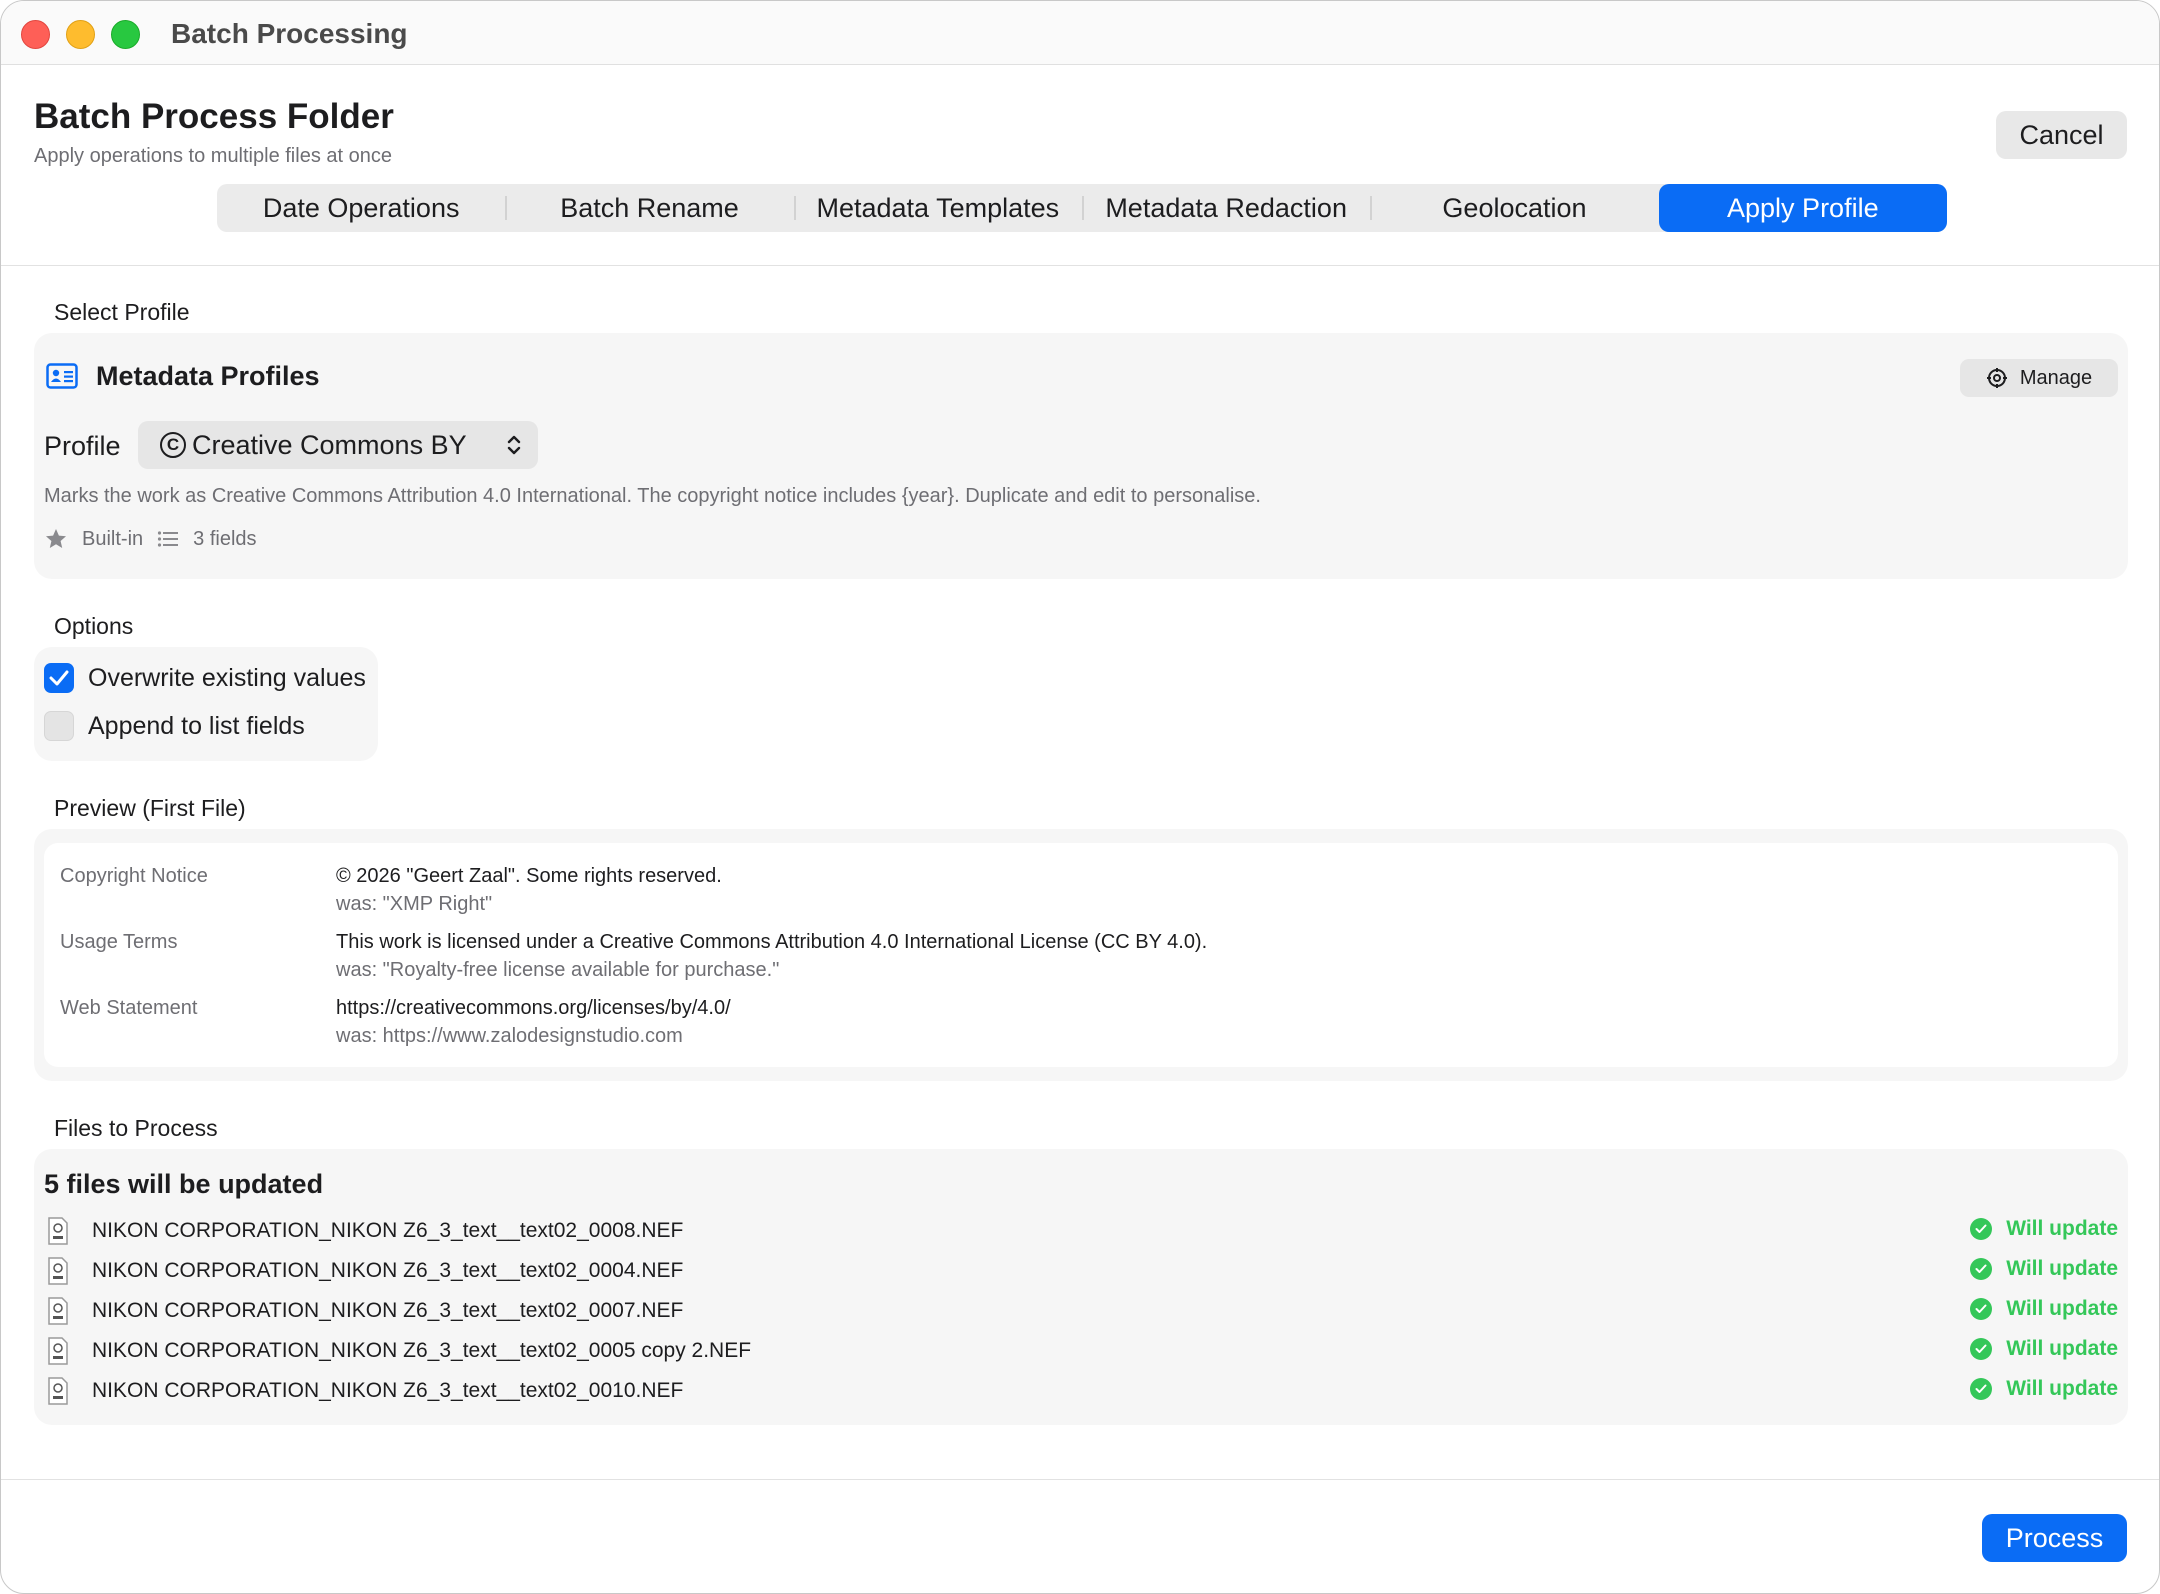 This screenshot has width=2160, height=1594. I want to click on title-bar: Batch Processing, so click(1080, 33).